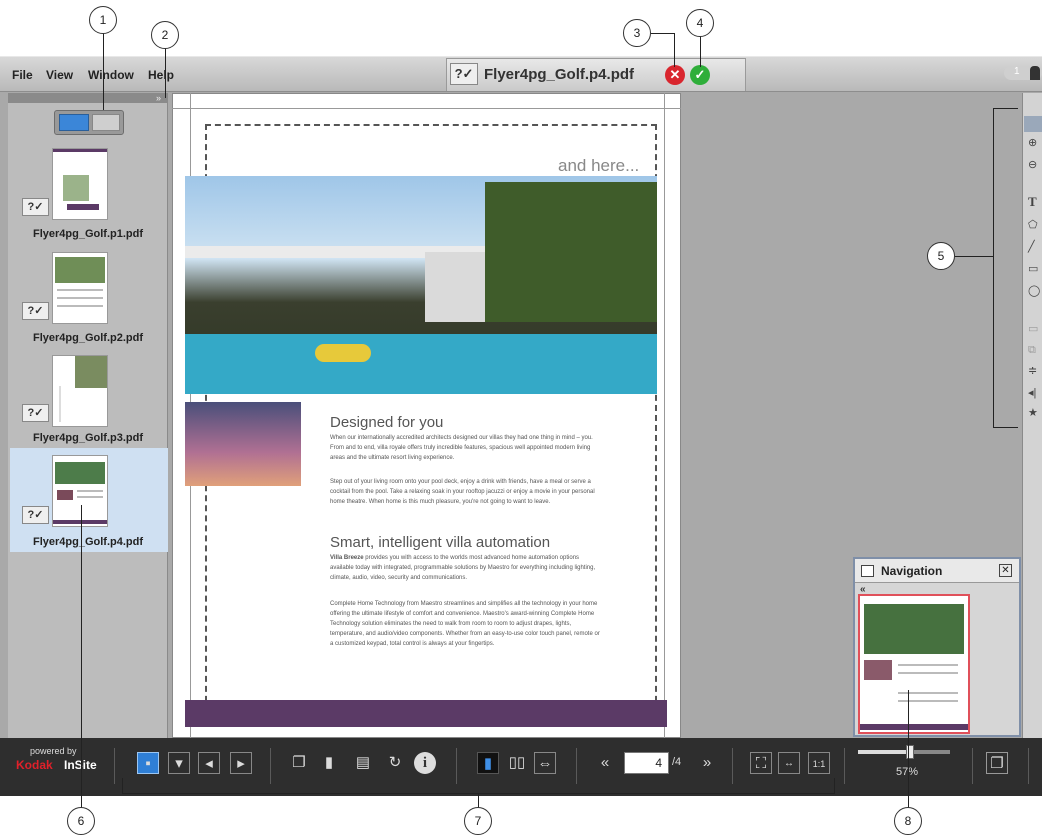 This screenshot has height=838, width=1042. I want to click on zoom-slider, so click(904, 752).